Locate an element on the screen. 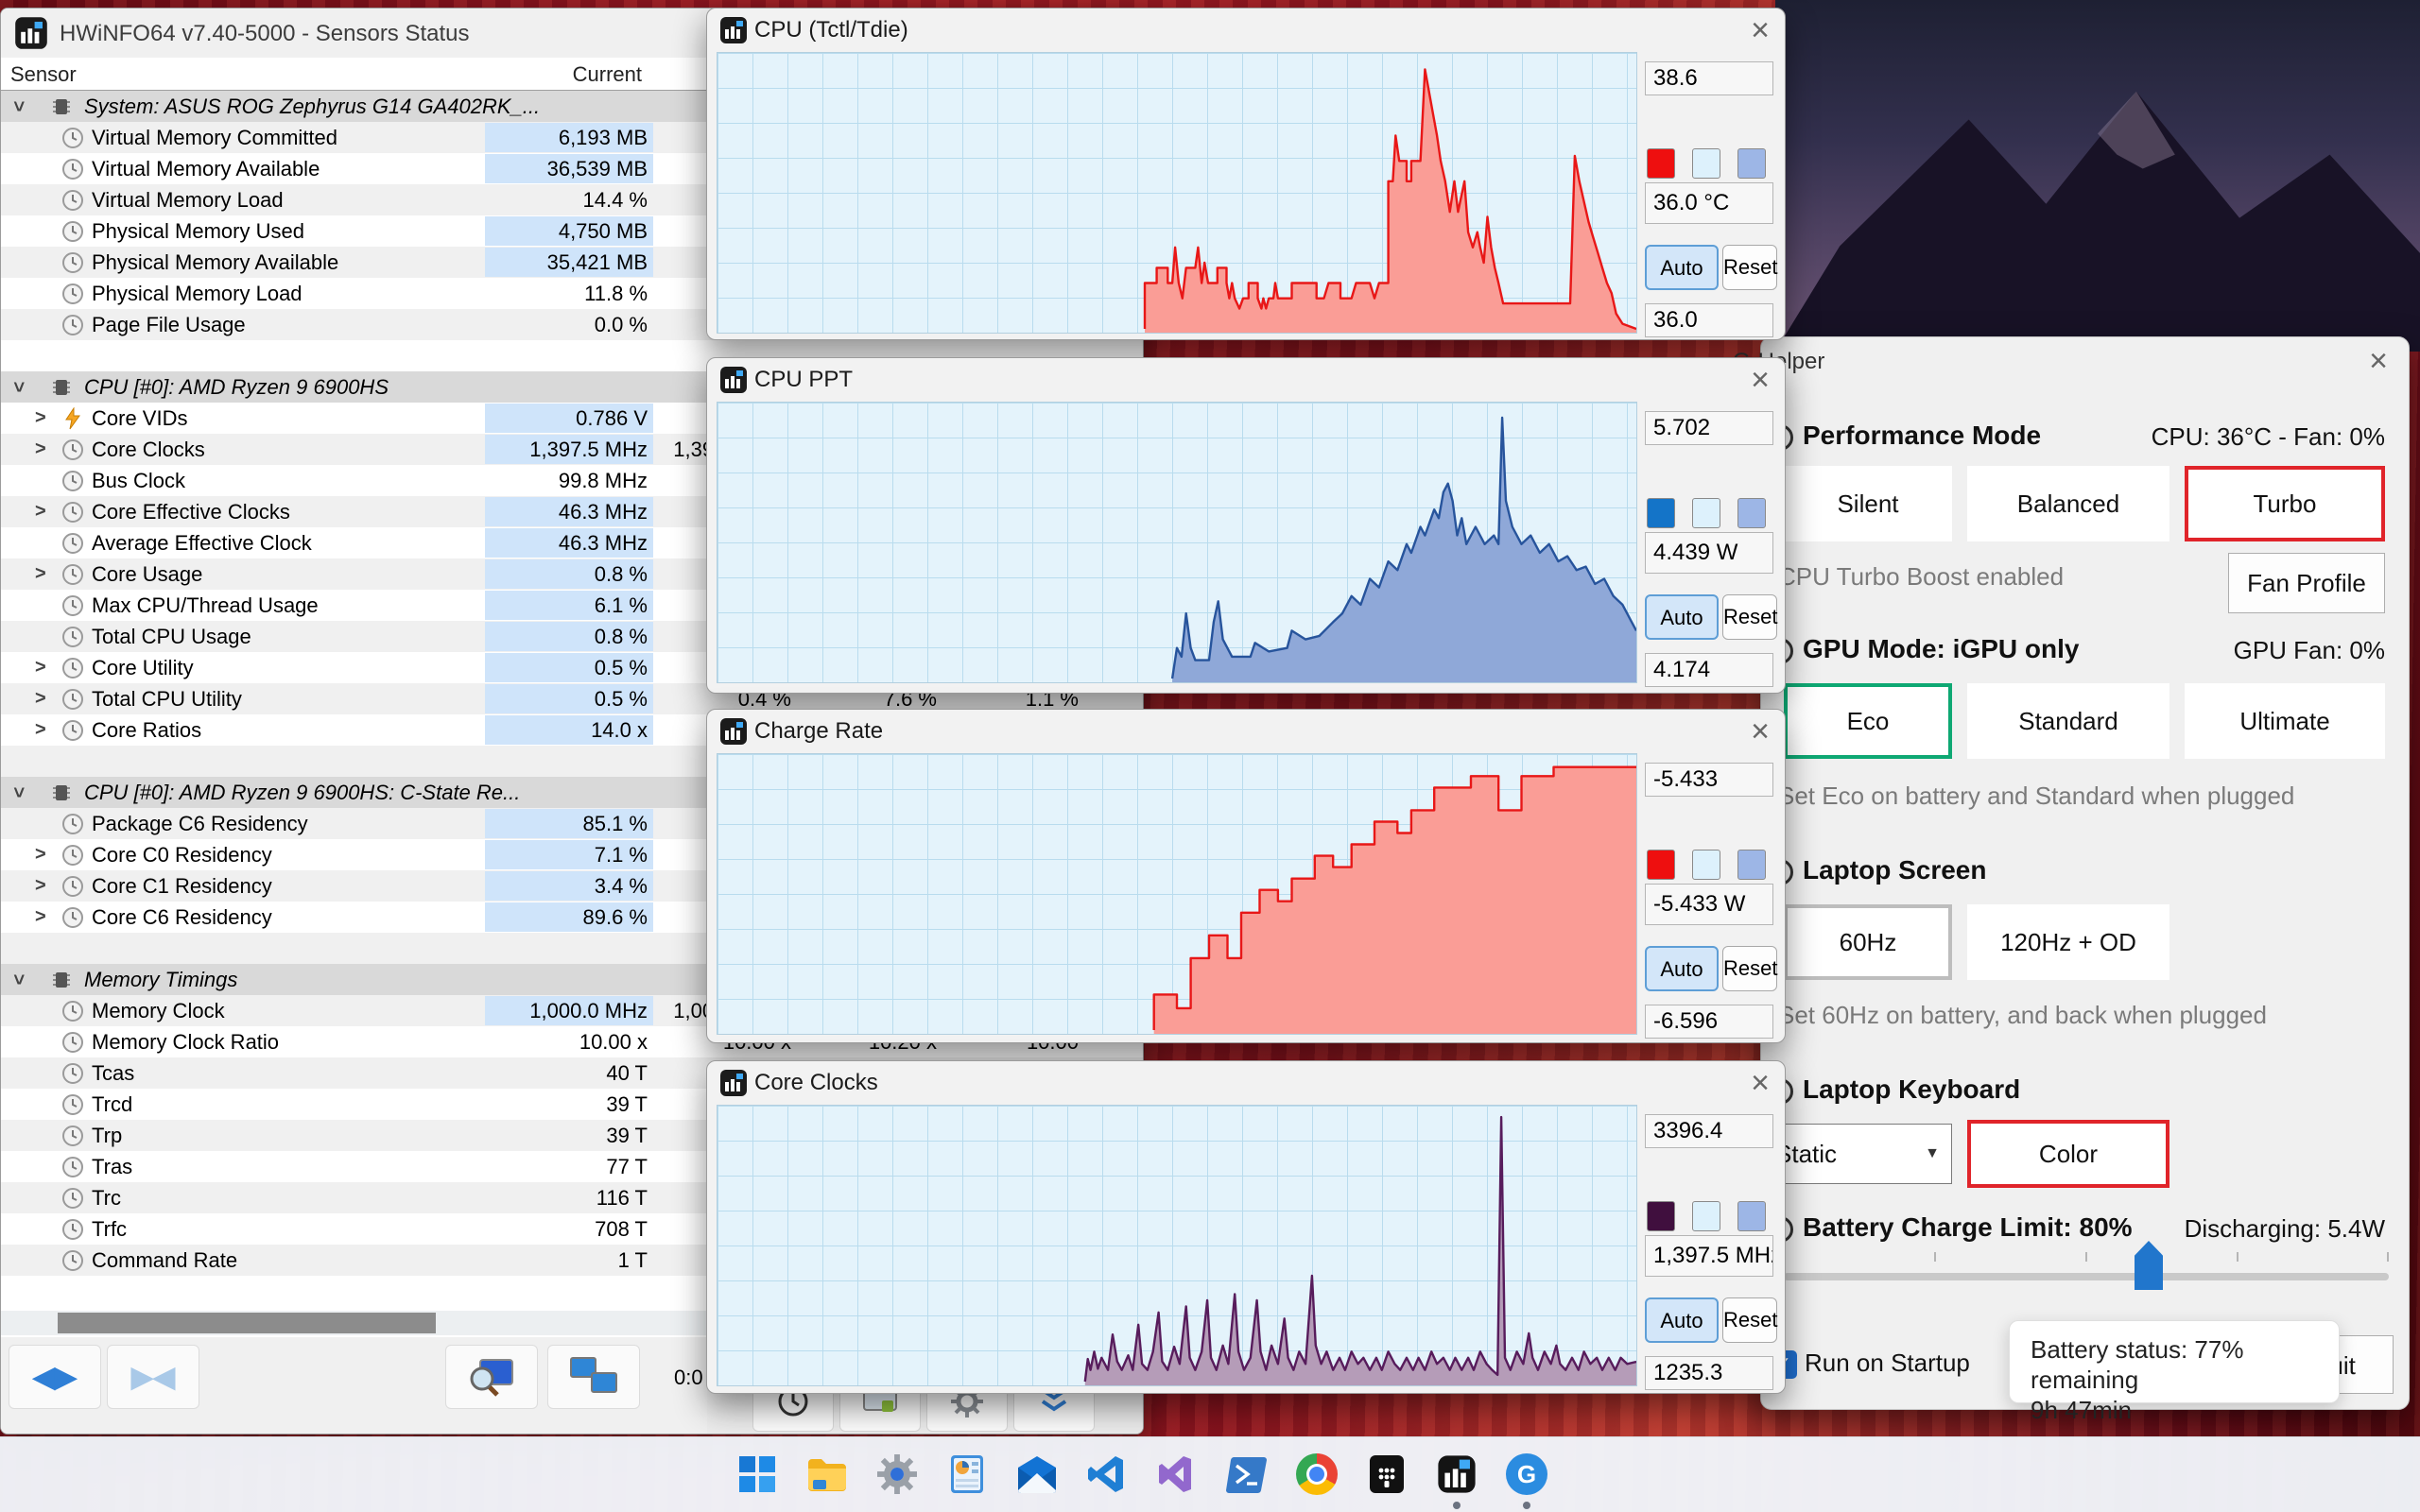 The image size is (2420, 1512). column-header-sensor: Sensor is located at coordinates (43, 74).